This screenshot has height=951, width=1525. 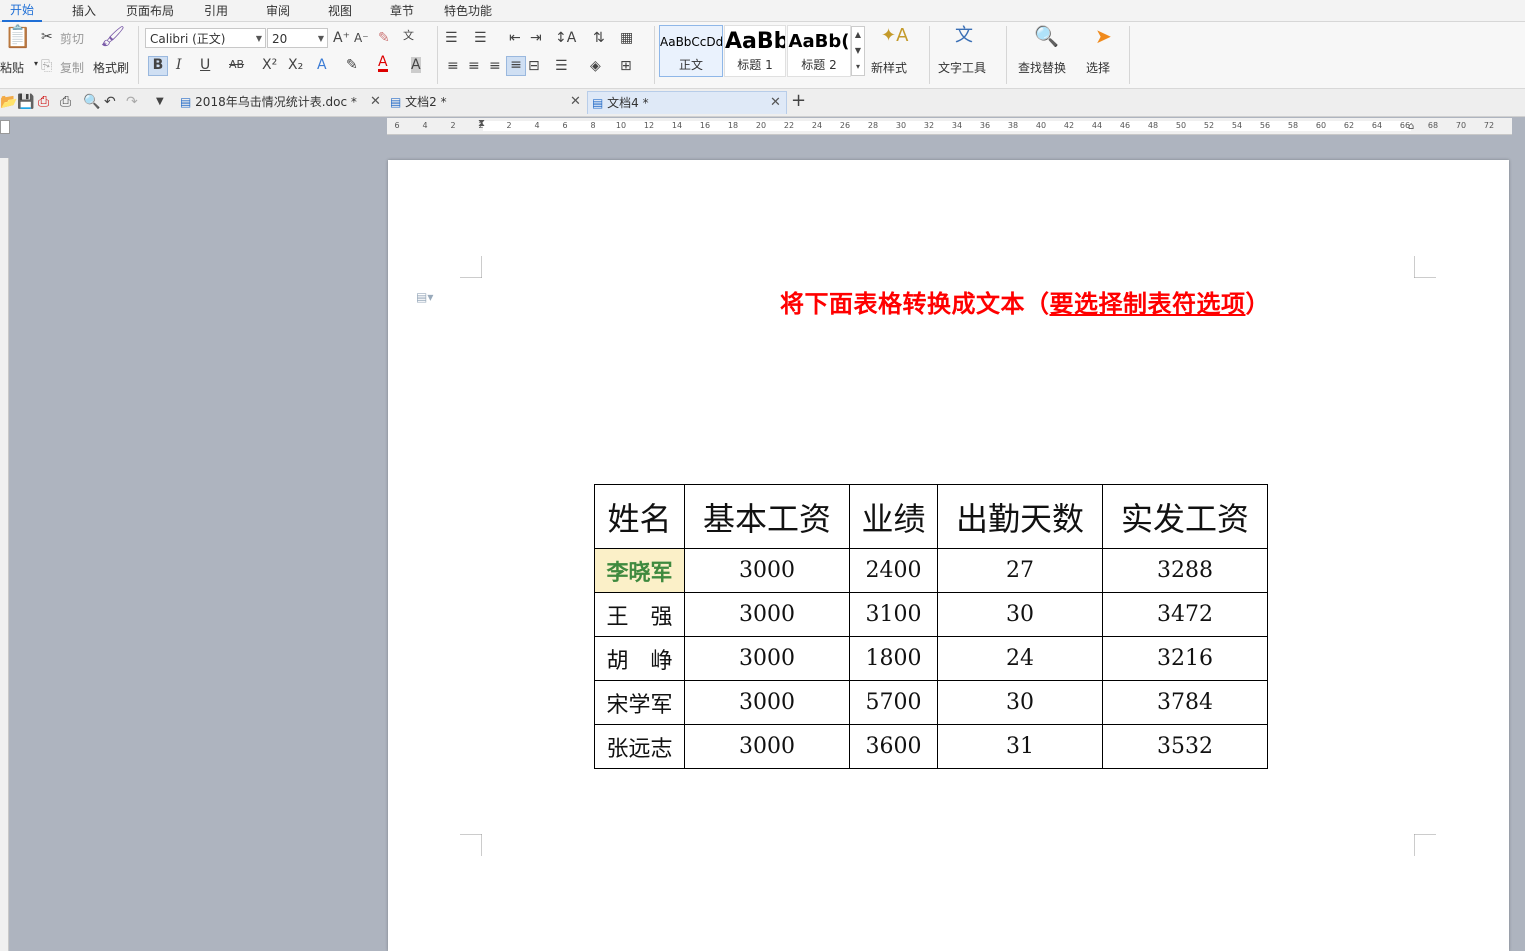 I want to click on cell-performance: 3600, so click(x=893, y=746).